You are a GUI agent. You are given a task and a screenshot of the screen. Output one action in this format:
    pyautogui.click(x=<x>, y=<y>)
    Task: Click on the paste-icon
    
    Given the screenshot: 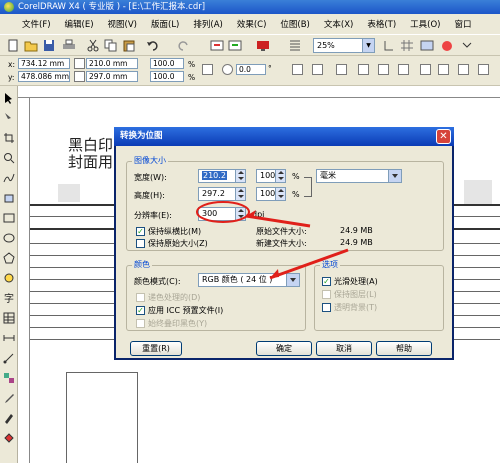 What is the action you would take?
    pyautogui.click(x=129, y=45)
    